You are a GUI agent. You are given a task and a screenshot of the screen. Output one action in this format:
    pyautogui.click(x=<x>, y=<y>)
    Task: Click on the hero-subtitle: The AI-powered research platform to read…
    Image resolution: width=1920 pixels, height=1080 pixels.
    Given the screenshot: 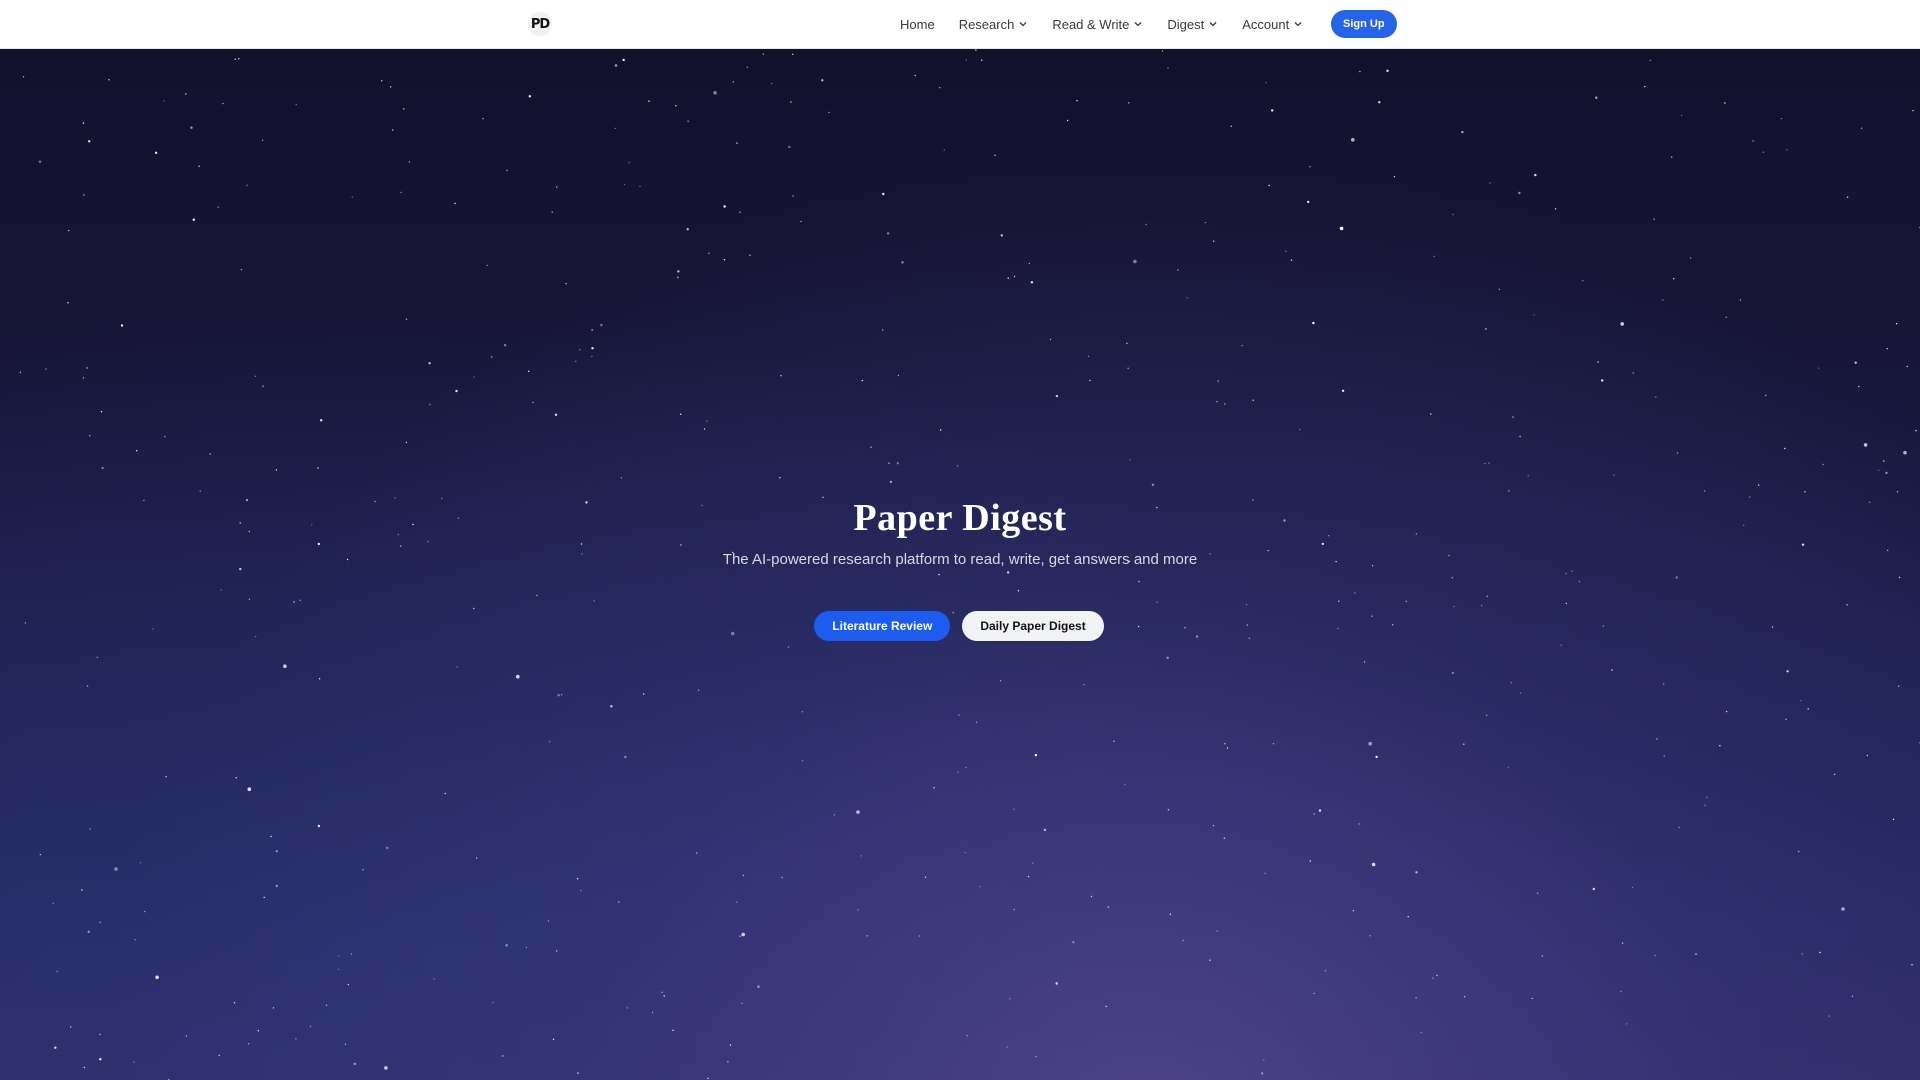 What is the action you would take?
    pyautogui.click(x=960, y=559)
    